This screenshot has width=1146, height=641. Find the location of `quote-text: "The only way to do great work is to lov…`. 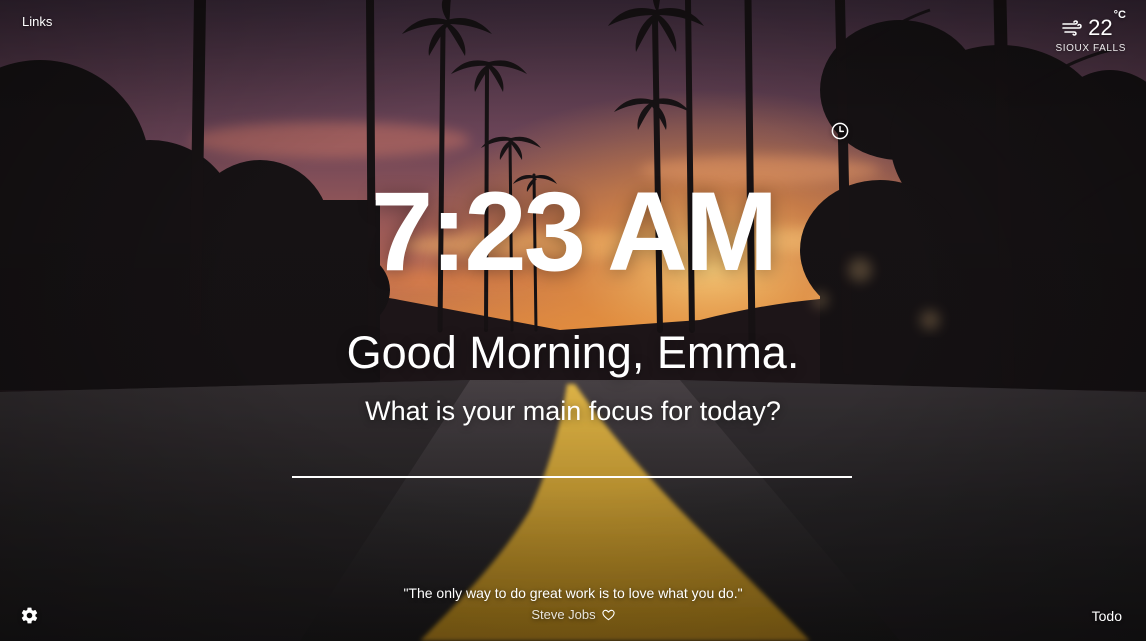

quote-text: "The only way to do great work is to lov… is located at coordinates (573, 593).